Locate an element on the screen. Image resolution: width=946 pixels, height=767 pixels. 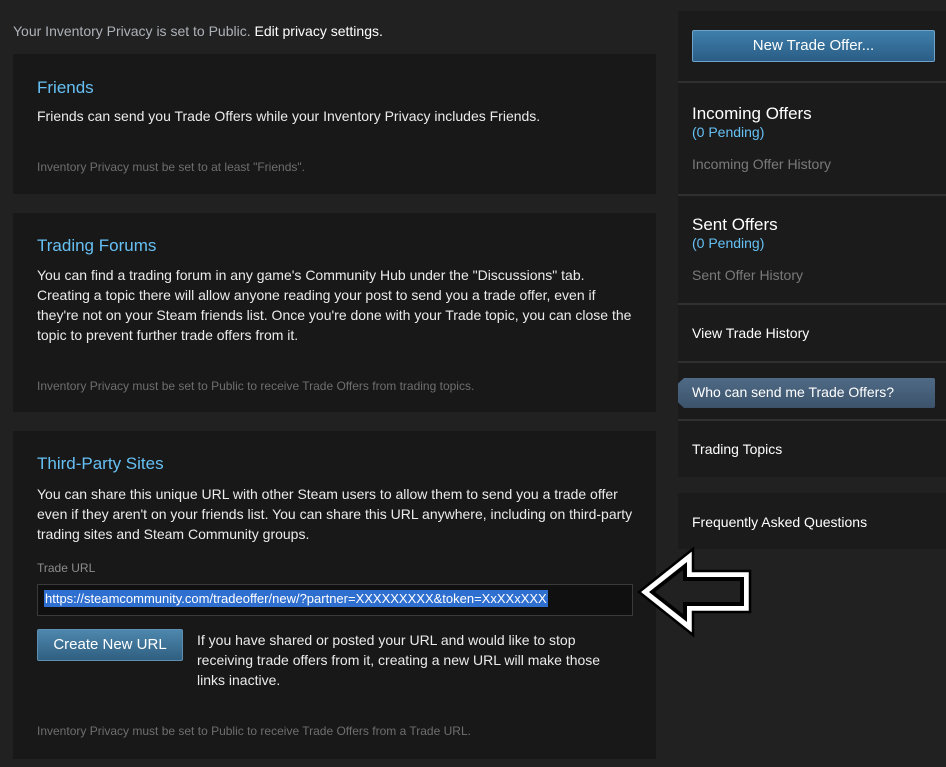
who-can-send-label: Who can send me Trade Offers? is located at coordinates (793, 392).